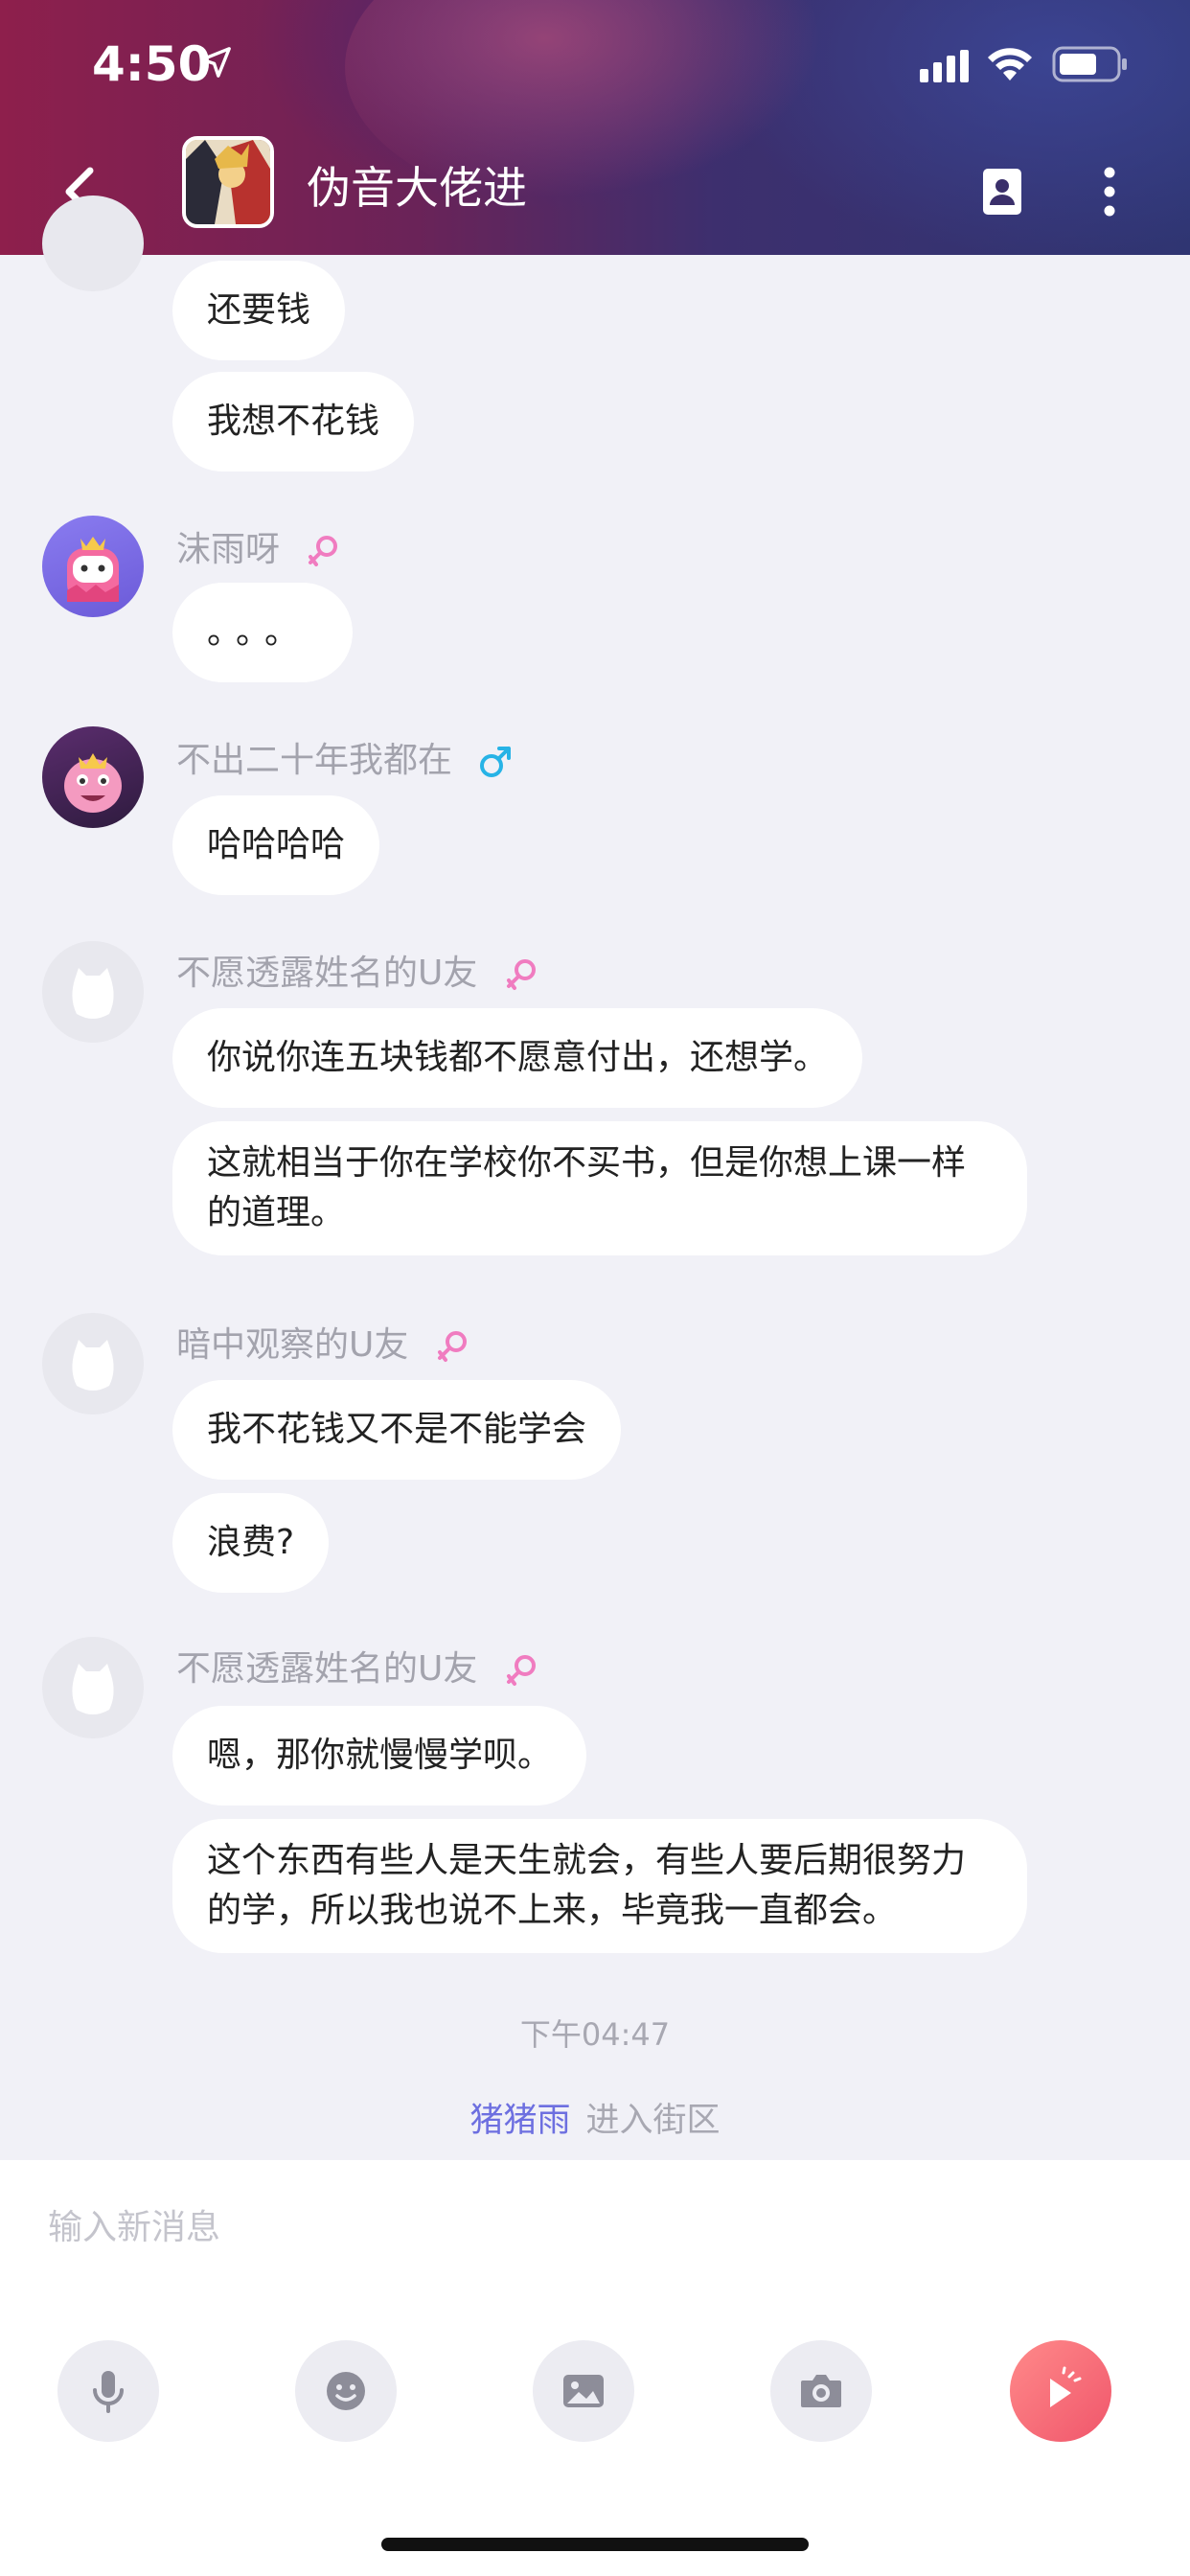 This screenshot has height=2576, width=1190. What do you see at coordinates (945, 66) in the screenshot?
I see `cellular-signal-icon` at bounding box center [945, 66].